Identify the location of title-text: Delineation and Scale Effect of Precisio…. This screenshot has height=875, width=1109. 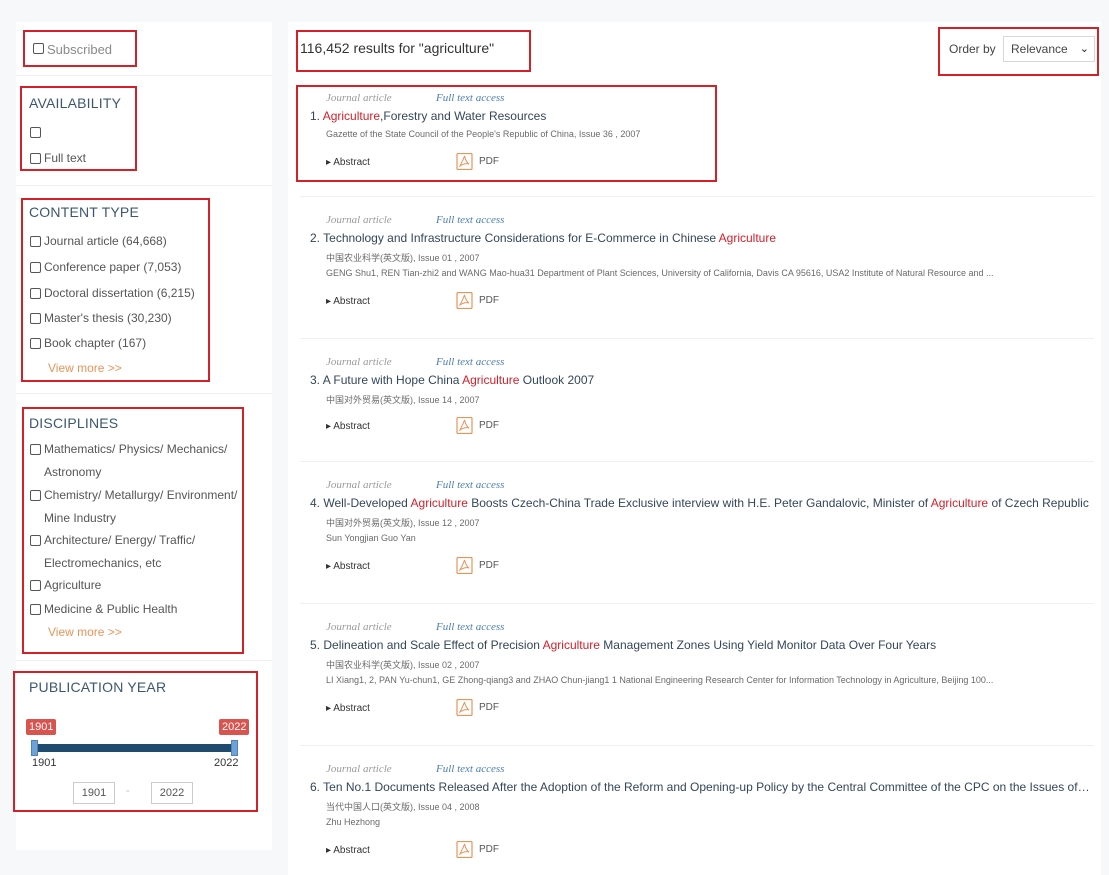
(433, 645).